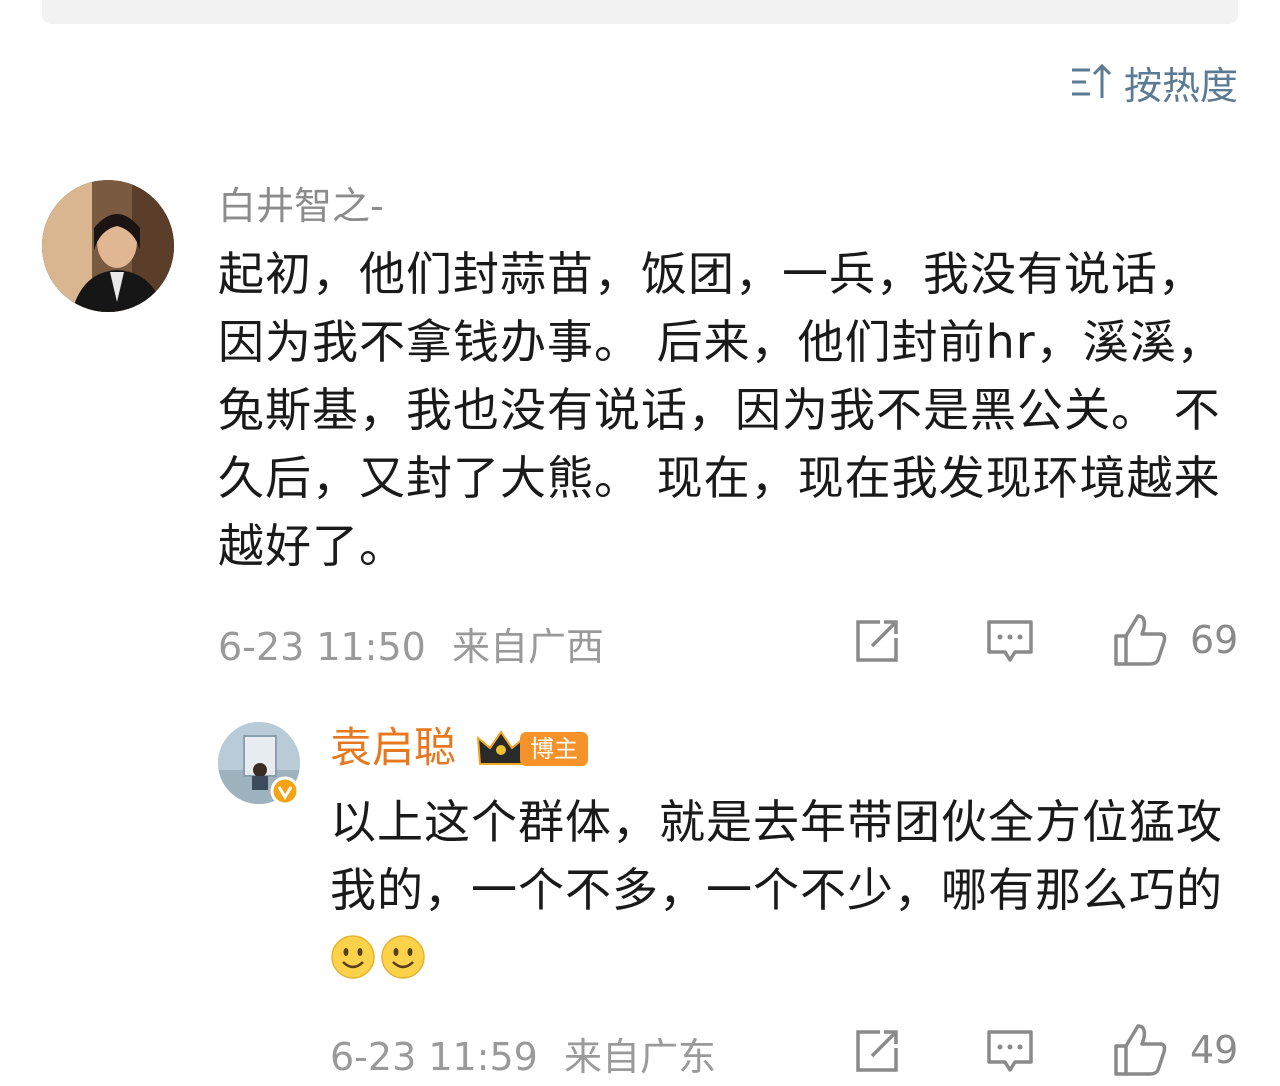 This screenshot has height=1086, width=1280. Describe the element at coordinates (434, 1057) in the screenshot. I see `reply-time: 6-23 11:59` at that location.